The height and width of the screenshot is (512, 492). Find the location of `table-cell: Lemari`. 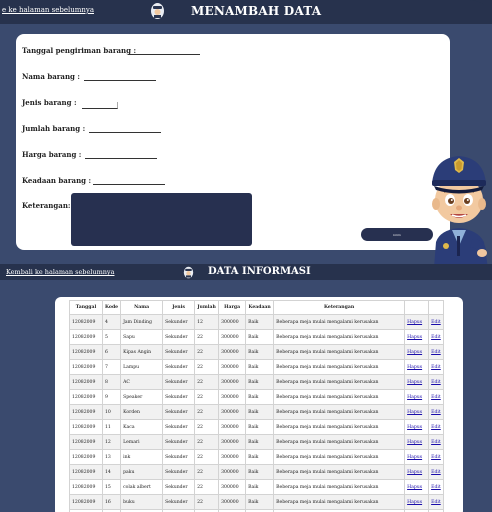

table-cell: Lemari is located at coordinates (142, 442).